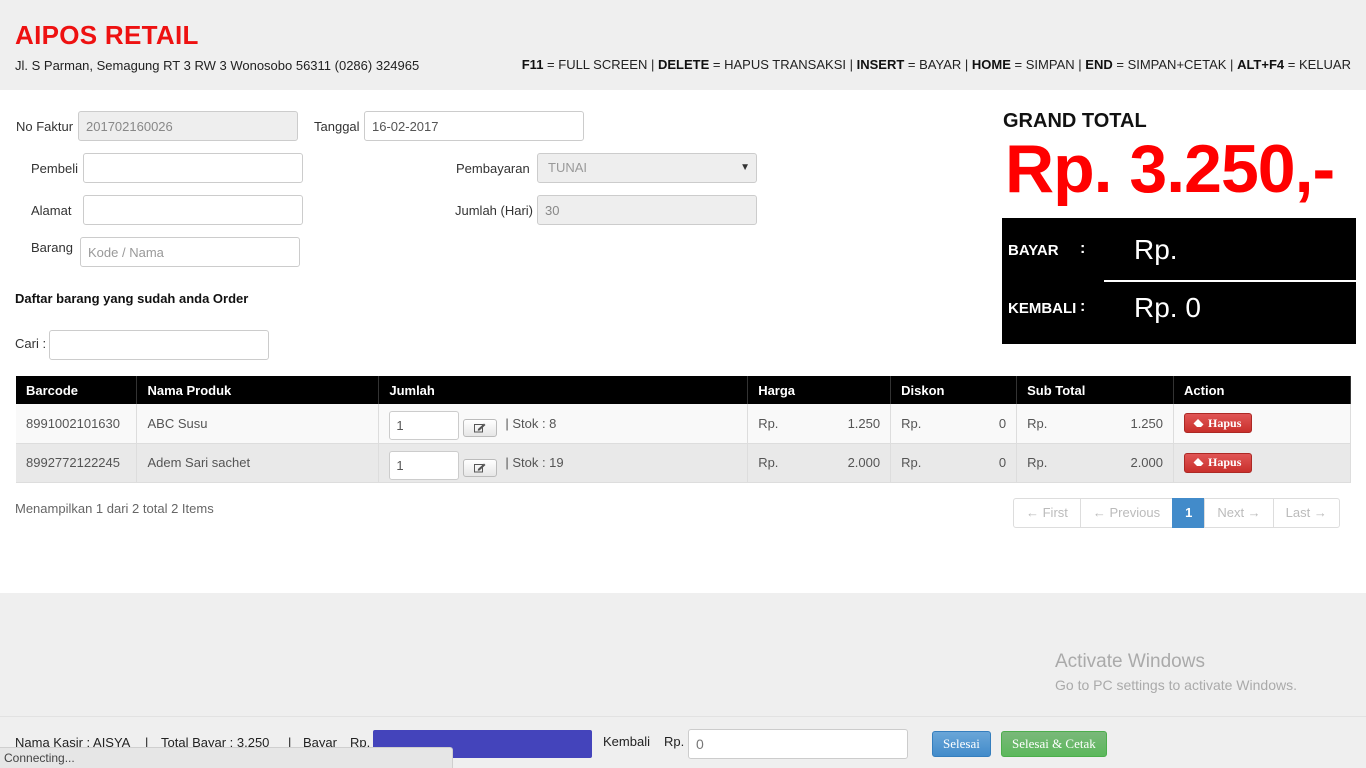 The width and height of the screenshot is (1366, 768). Describe the element at coordinates (779, 64) in the screenshot. I see `shortcut-action-delete: = HAPUS TRANSAKSI` at that location.